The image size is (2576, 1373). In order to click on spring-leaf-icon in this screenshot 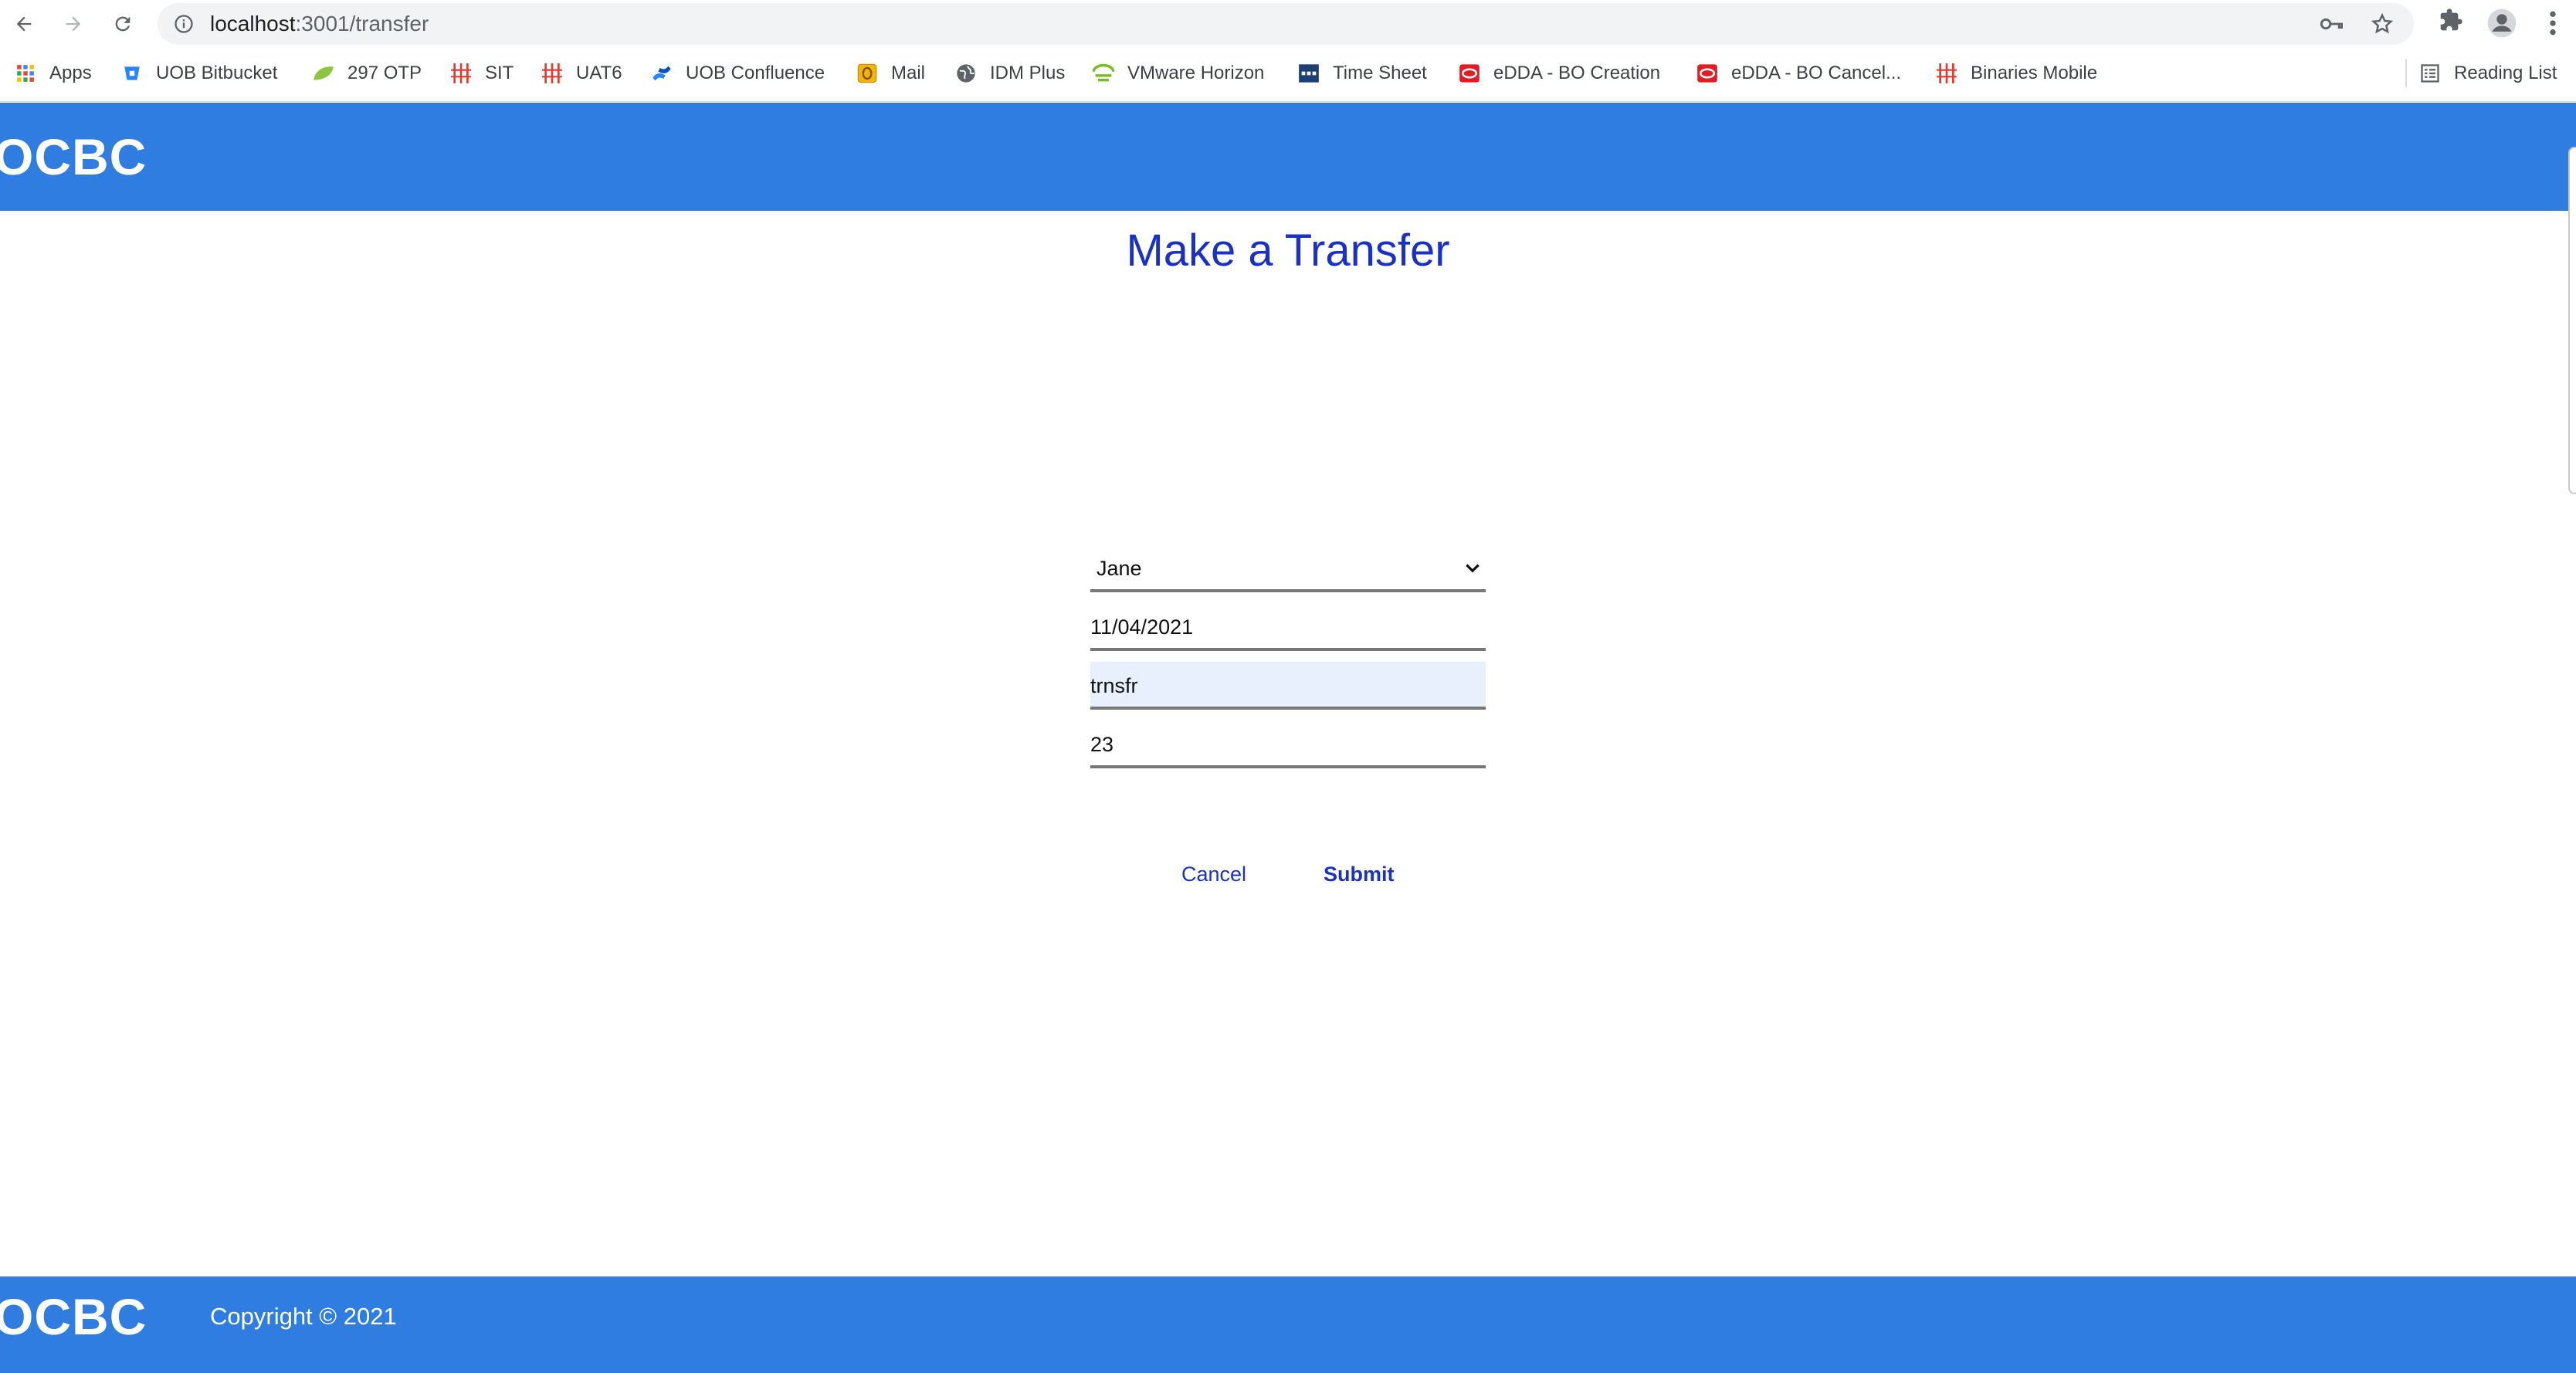, I will do `click(323, 73)`.